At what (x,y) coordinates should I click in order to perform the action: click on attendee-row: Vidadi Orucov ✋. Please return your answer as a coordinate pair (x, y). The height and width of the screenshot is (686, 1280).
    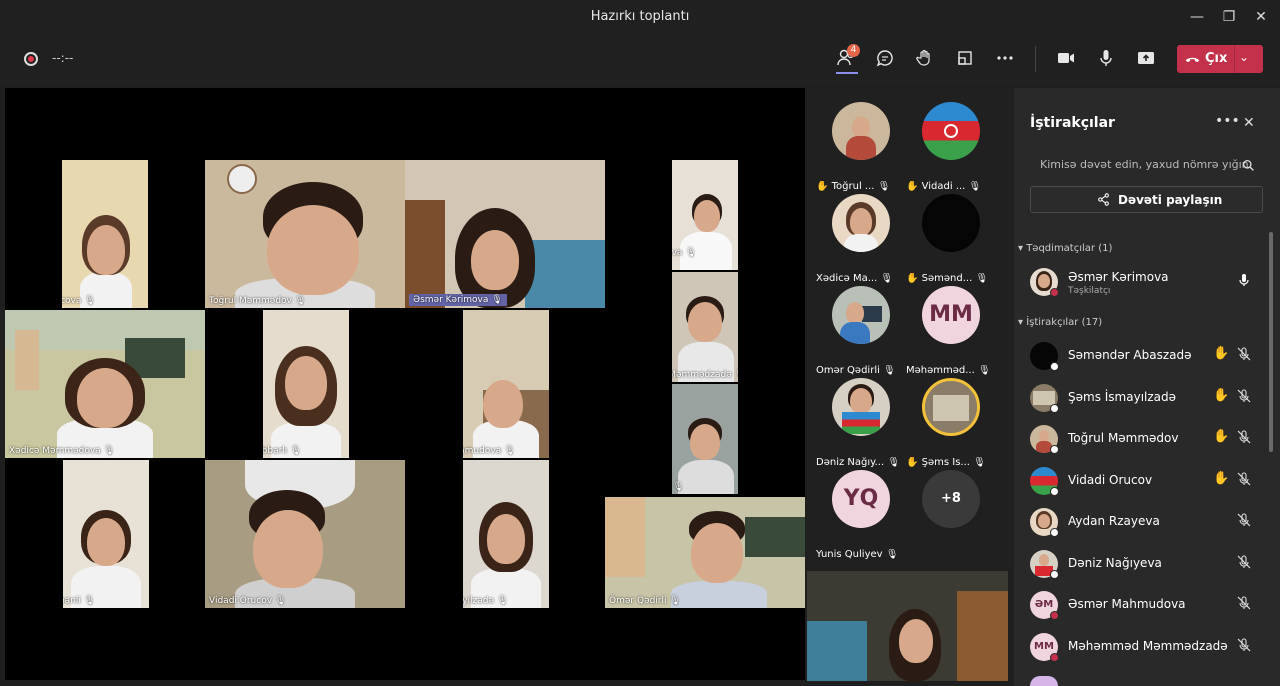
    Looking at the image, I should click on (1145, 483).